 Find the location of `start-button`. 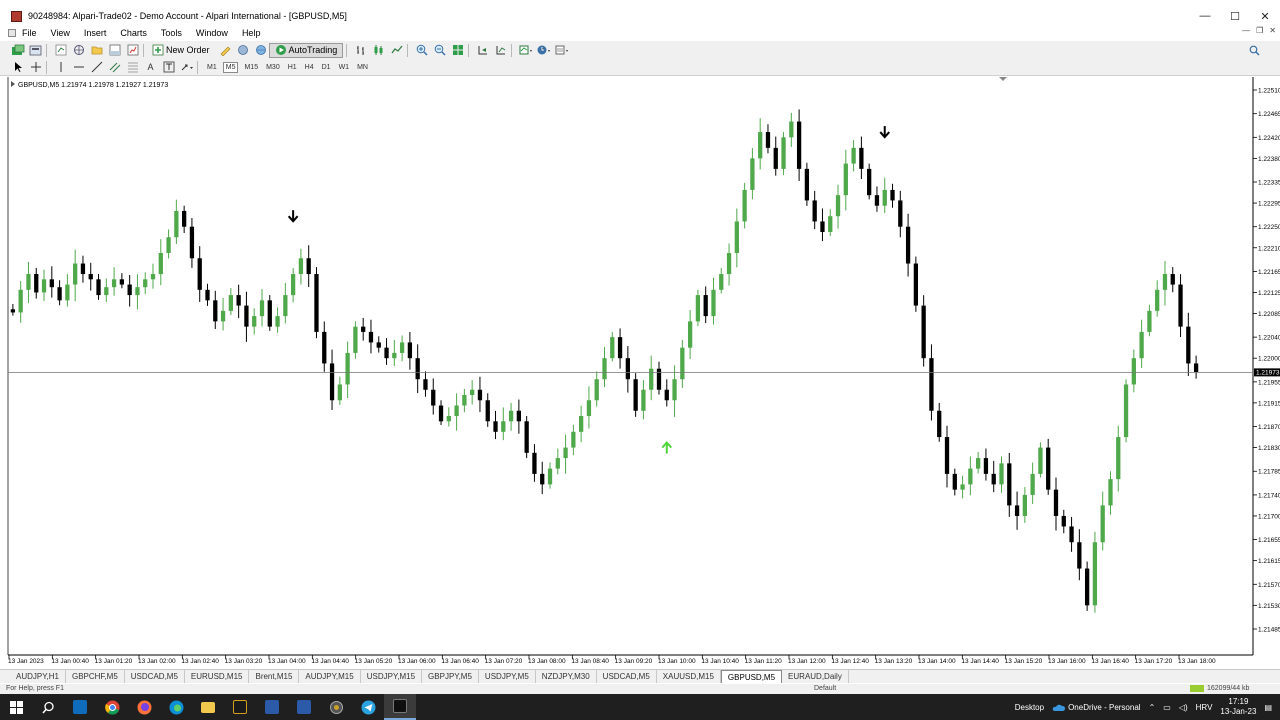

start-button is located at coordinates (16, 707).